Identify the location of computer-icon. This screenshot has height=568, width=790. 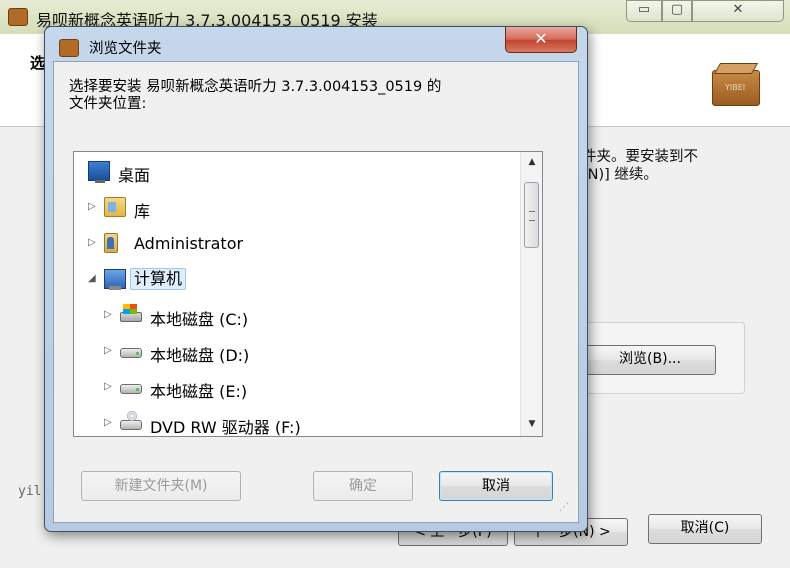
(115, 279).